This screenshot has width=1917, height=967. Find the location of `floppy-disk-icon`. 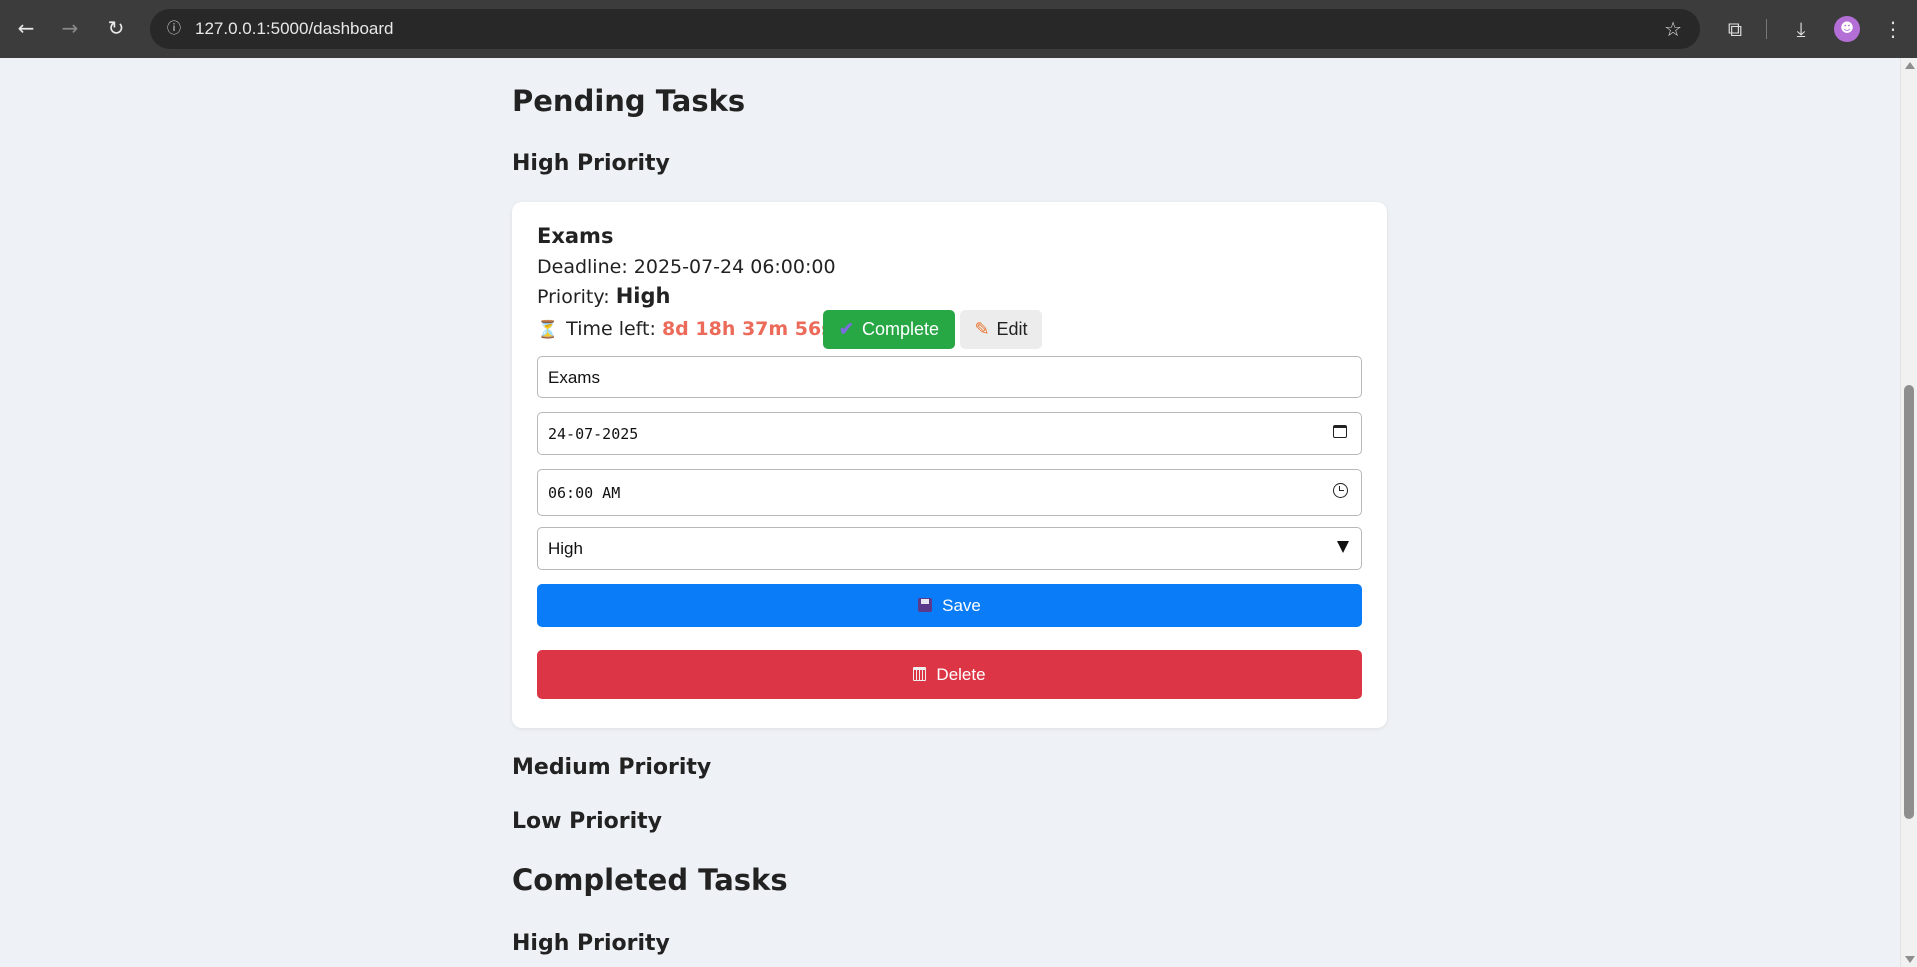

floppy-disk-icon is located at coordinates (925, 605).